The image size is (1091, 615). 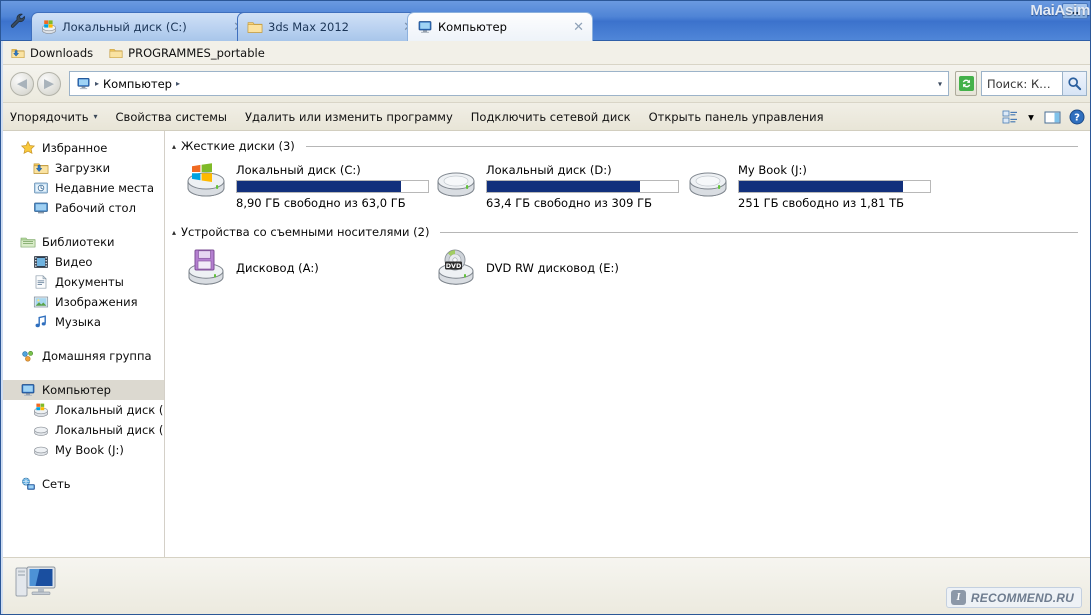 I want to click on favorites-item-label: Downloads, so click(x=62, y=52).